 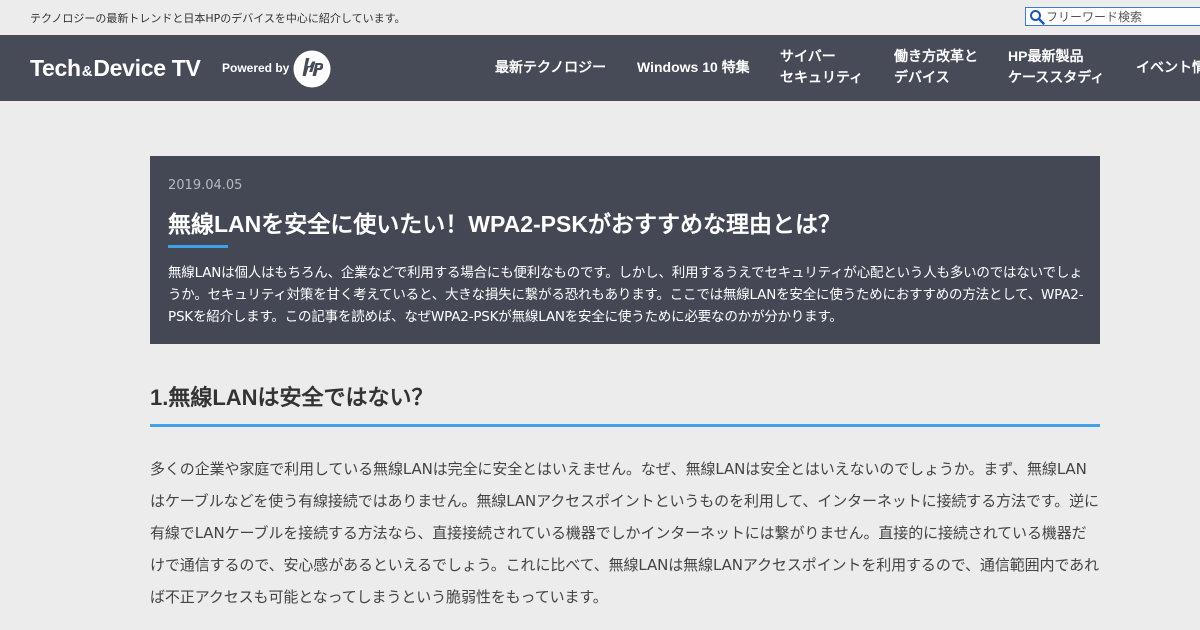 What do you see at coordinates (1037, 17) in the screenshot?
I see `search-icon` at bounding box center [1037, 17].